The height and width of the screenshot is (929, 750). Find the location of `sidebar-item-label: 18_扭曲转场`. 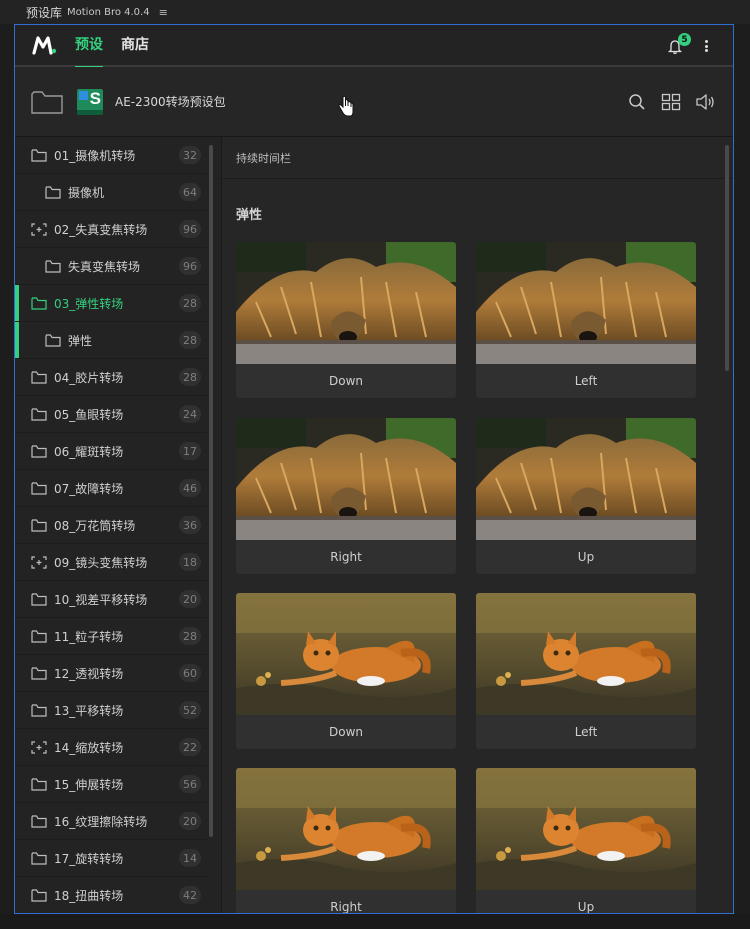

sidebar-item-label: 18_扭曲转场 is located at coordinates (89, 895).